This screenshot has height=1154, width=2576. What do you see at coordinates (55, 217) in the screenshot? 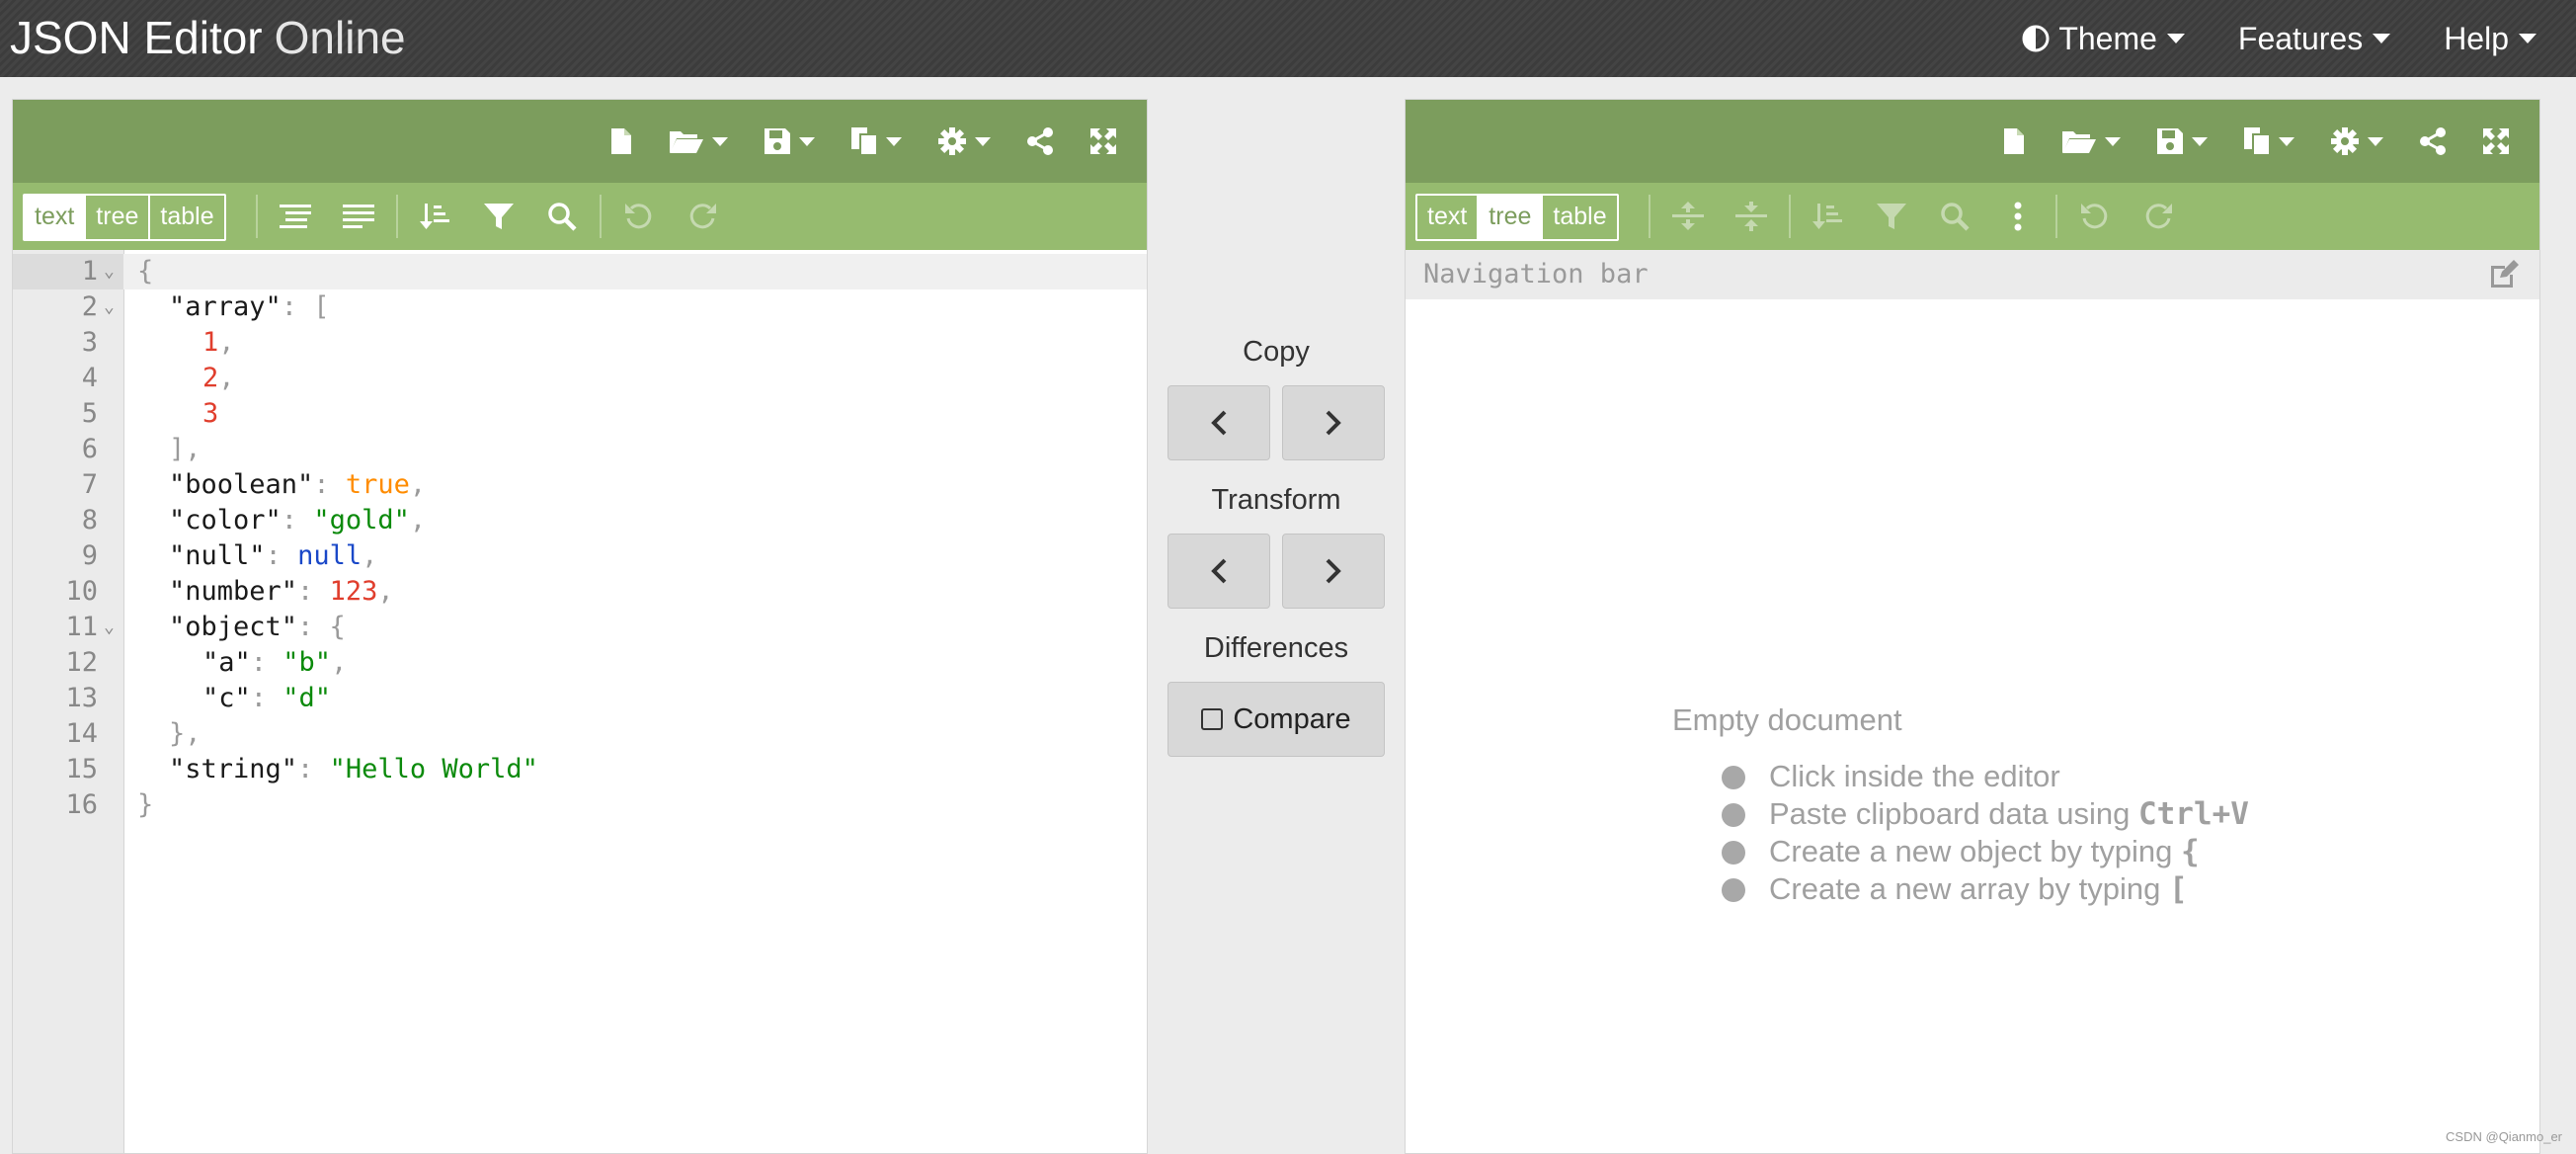
I see `left-mode-text: text` at bounding box center [55, 217].